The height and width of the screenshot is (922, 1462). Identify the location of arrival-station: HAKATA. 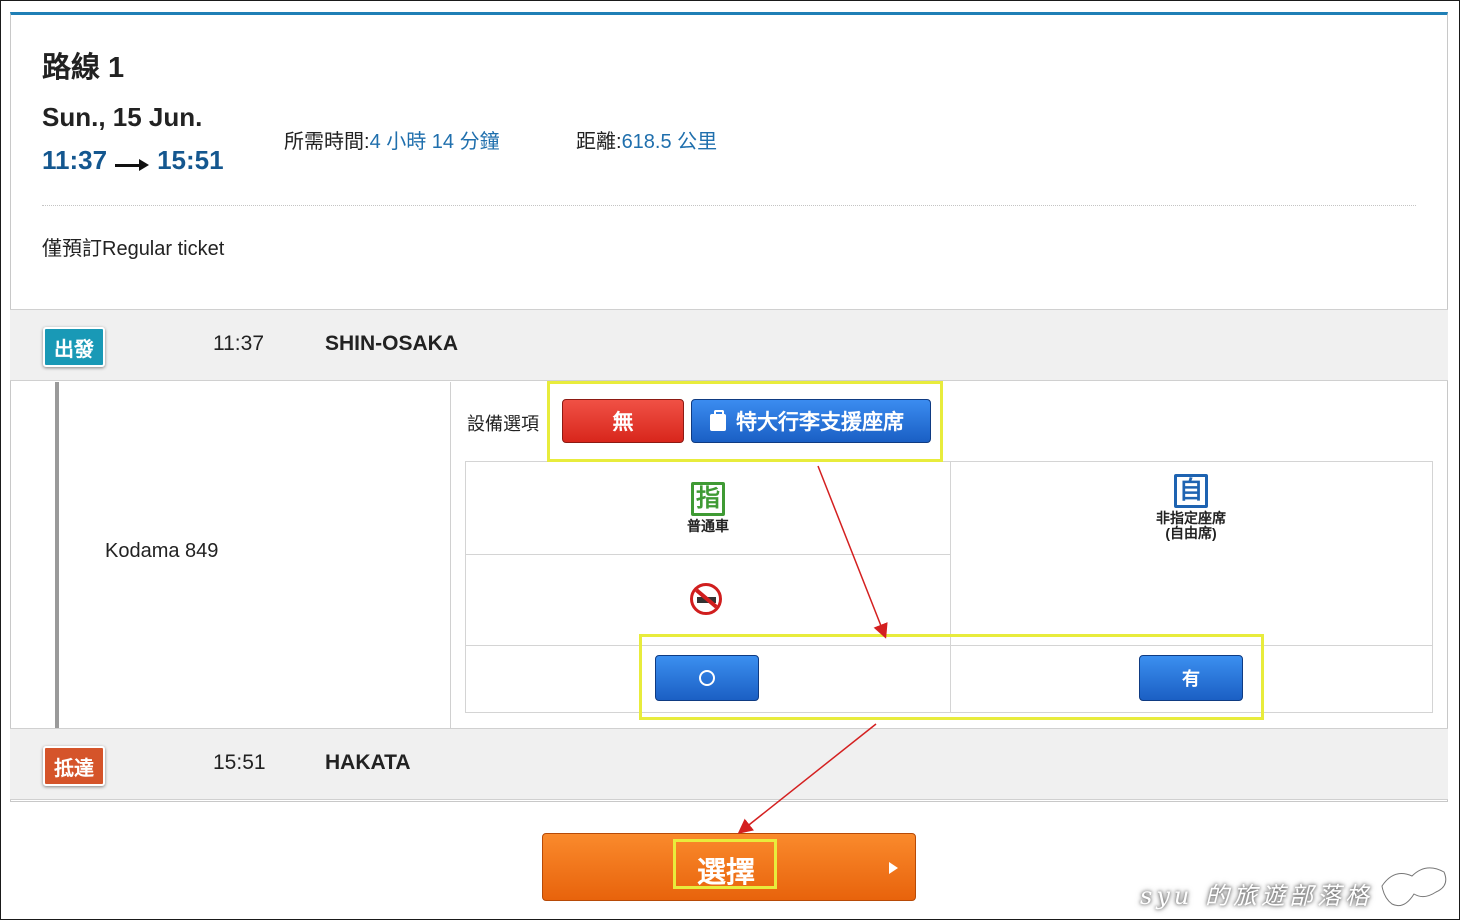
(368, 762).